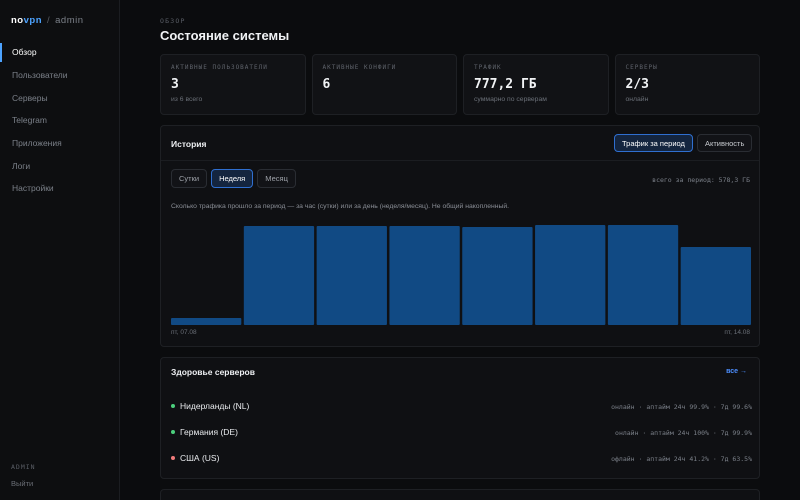 The width and height of the screenshot is (800, 500). What do you see at coordinates (219, 67) in the screenshot?
I see `stat-label: АКТИВНЫЕ ПОЛЬЗОВАТЕЛИ` at bounding box center [219, 67].